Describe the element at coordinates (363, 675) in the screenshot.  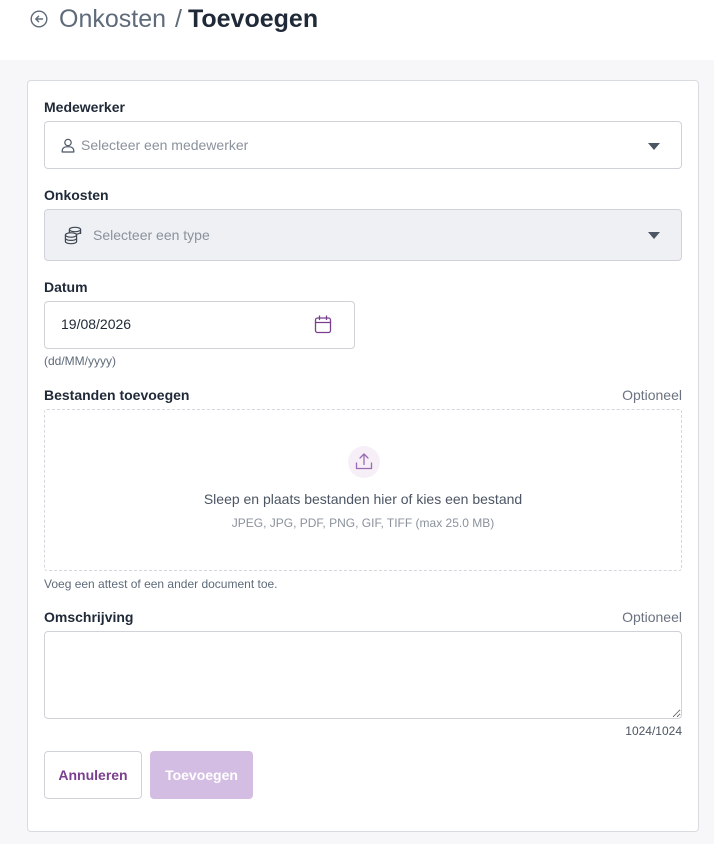
I see `description-textarea` at that location.